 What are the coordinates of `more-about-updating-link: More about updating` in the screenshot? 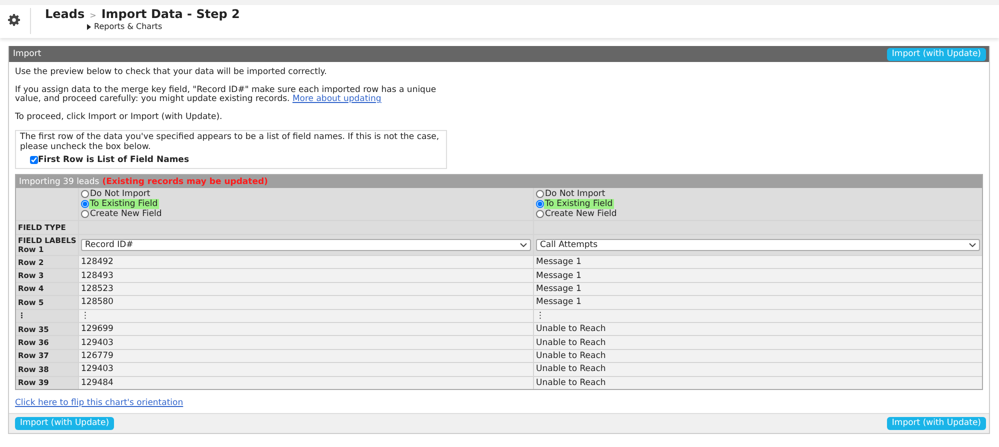 It's located at (337, 99).